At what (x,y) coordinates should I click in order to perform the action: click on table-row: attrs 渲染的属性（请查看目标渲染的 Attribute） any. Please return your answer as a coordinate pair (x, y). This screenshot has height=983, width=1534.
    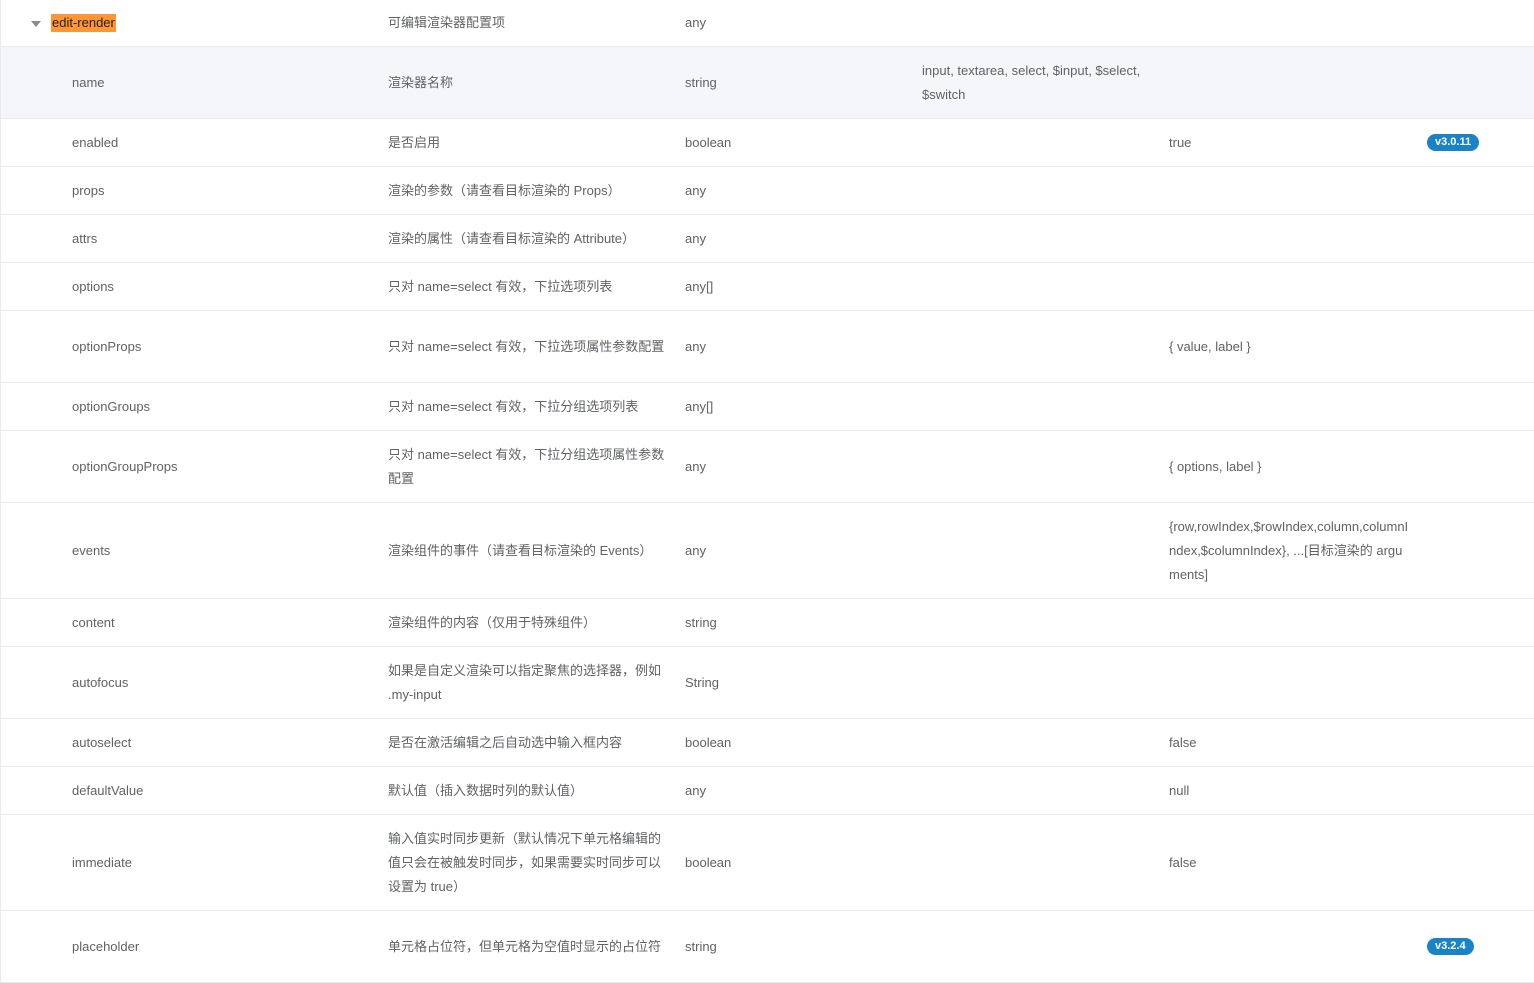
    Looking at the image, I should click on (767, 239).